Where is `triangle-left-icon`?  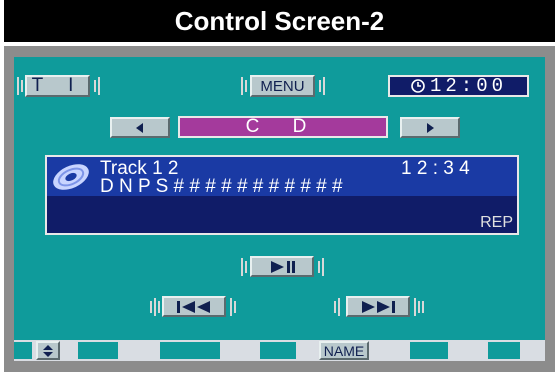 triangle-left-icon is located at coordinates (139, 127).